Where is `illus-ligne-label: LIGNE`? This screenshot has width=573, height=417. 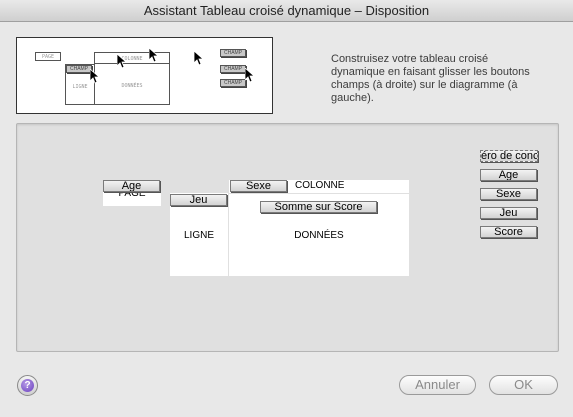 illus-ligne-label: LIGNE is located at coordinates (80, 87).